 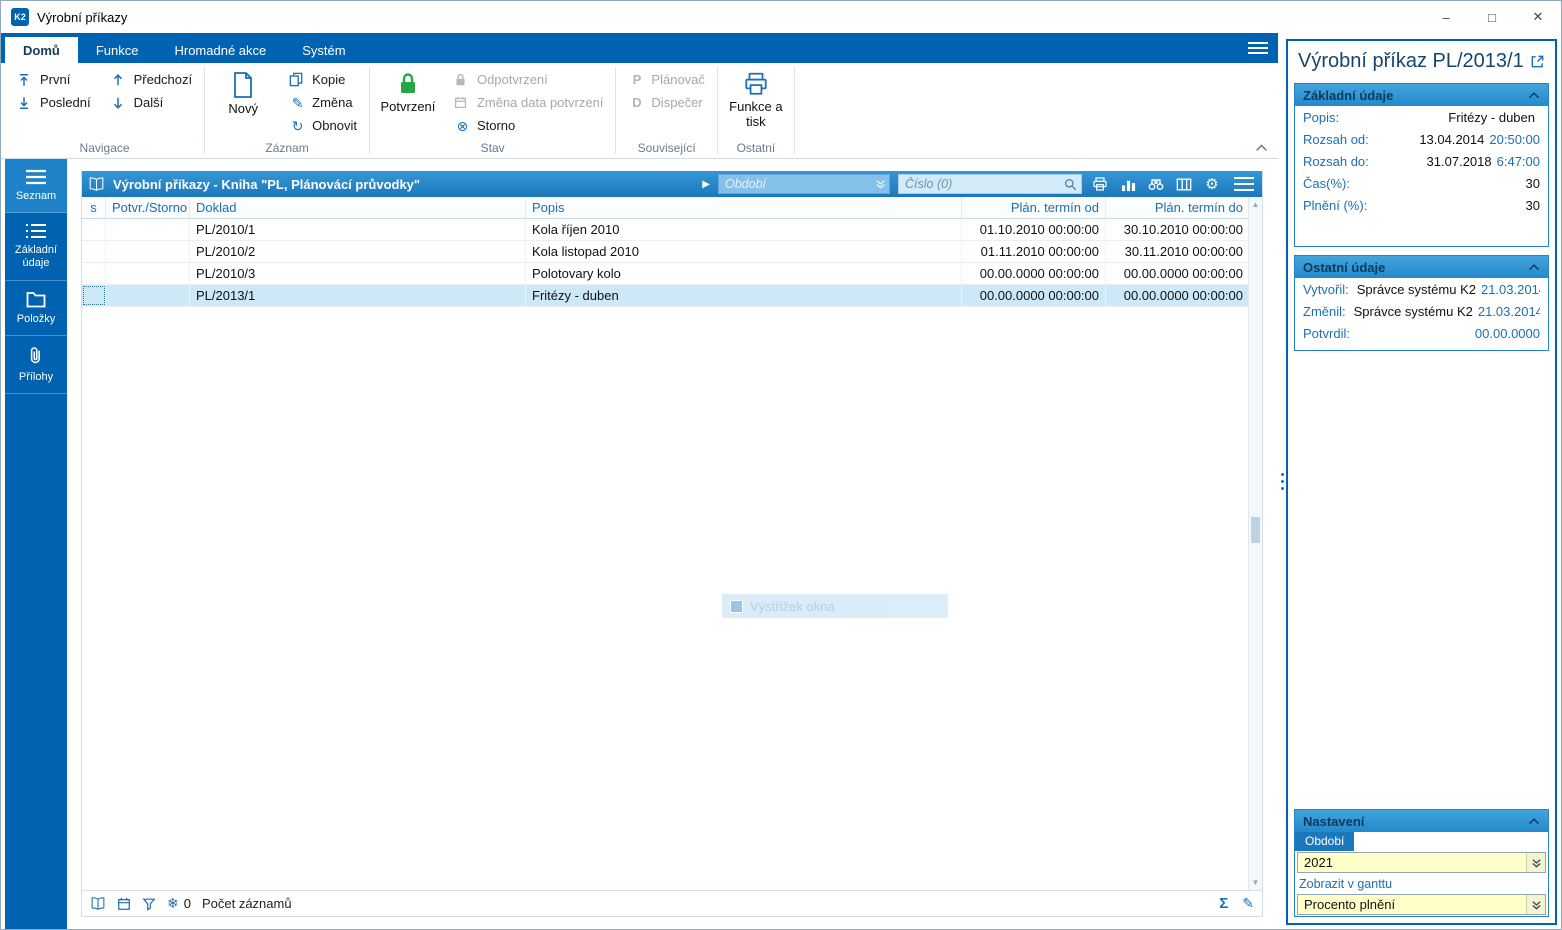 What do you see at coordinates (1258, 48) in the screenshot?
I see `ribbon-menu-icon` at bounding box center [1258, 48].